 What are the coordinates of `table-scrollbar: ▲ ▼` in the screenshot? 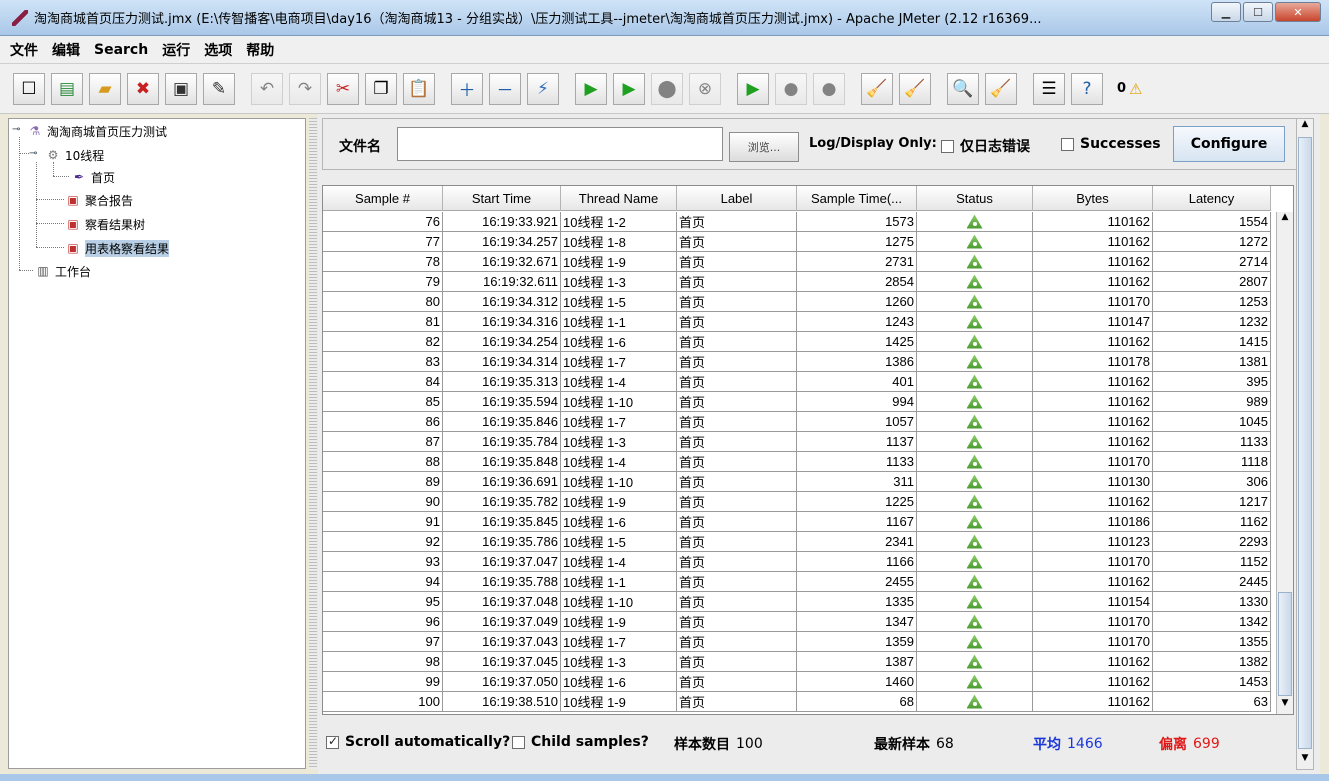 It's located at (1284, 463).